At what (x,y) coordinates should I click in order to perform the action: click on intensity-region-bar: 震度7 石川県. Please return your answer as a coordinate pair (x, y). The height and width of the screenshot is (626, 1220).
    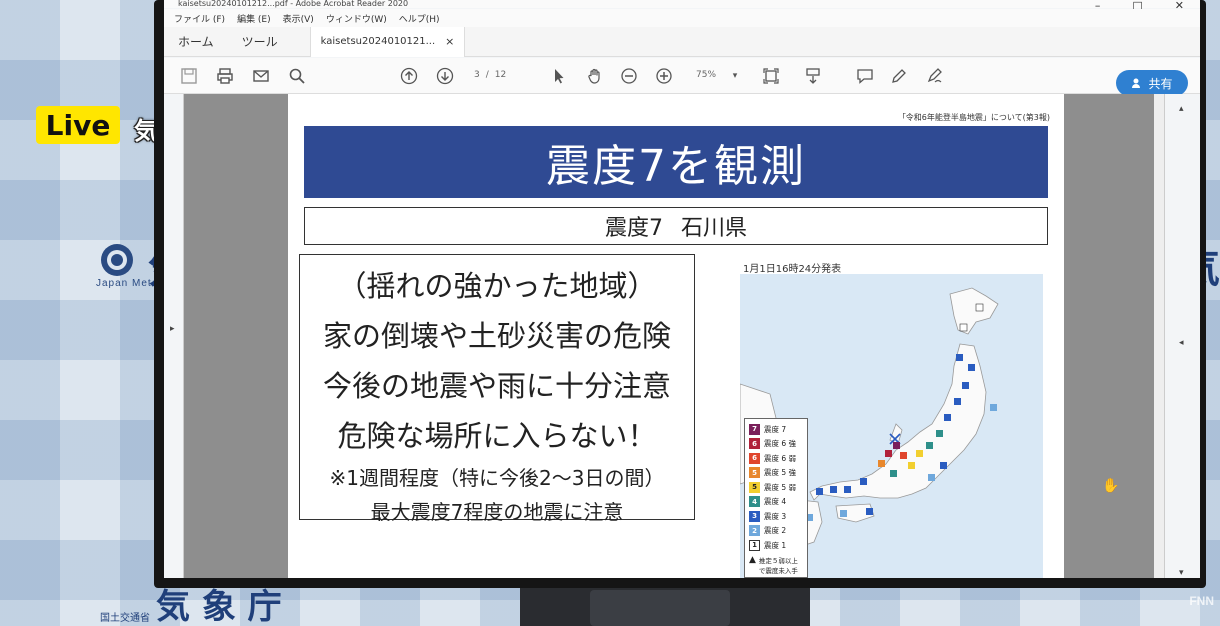
    Looking at the image, I should click on (676, 226).